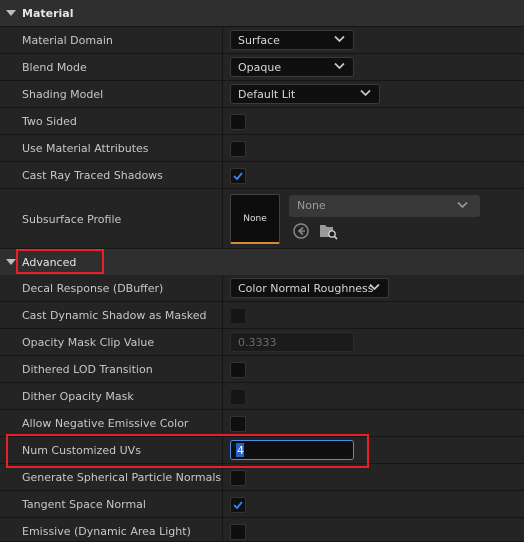 The width and height of the screenshot is (524, 542). Describe the element at coordinates (238, 478) in the screenshot. I see `generate-spherical-particle-normals-checkbox` at that location.